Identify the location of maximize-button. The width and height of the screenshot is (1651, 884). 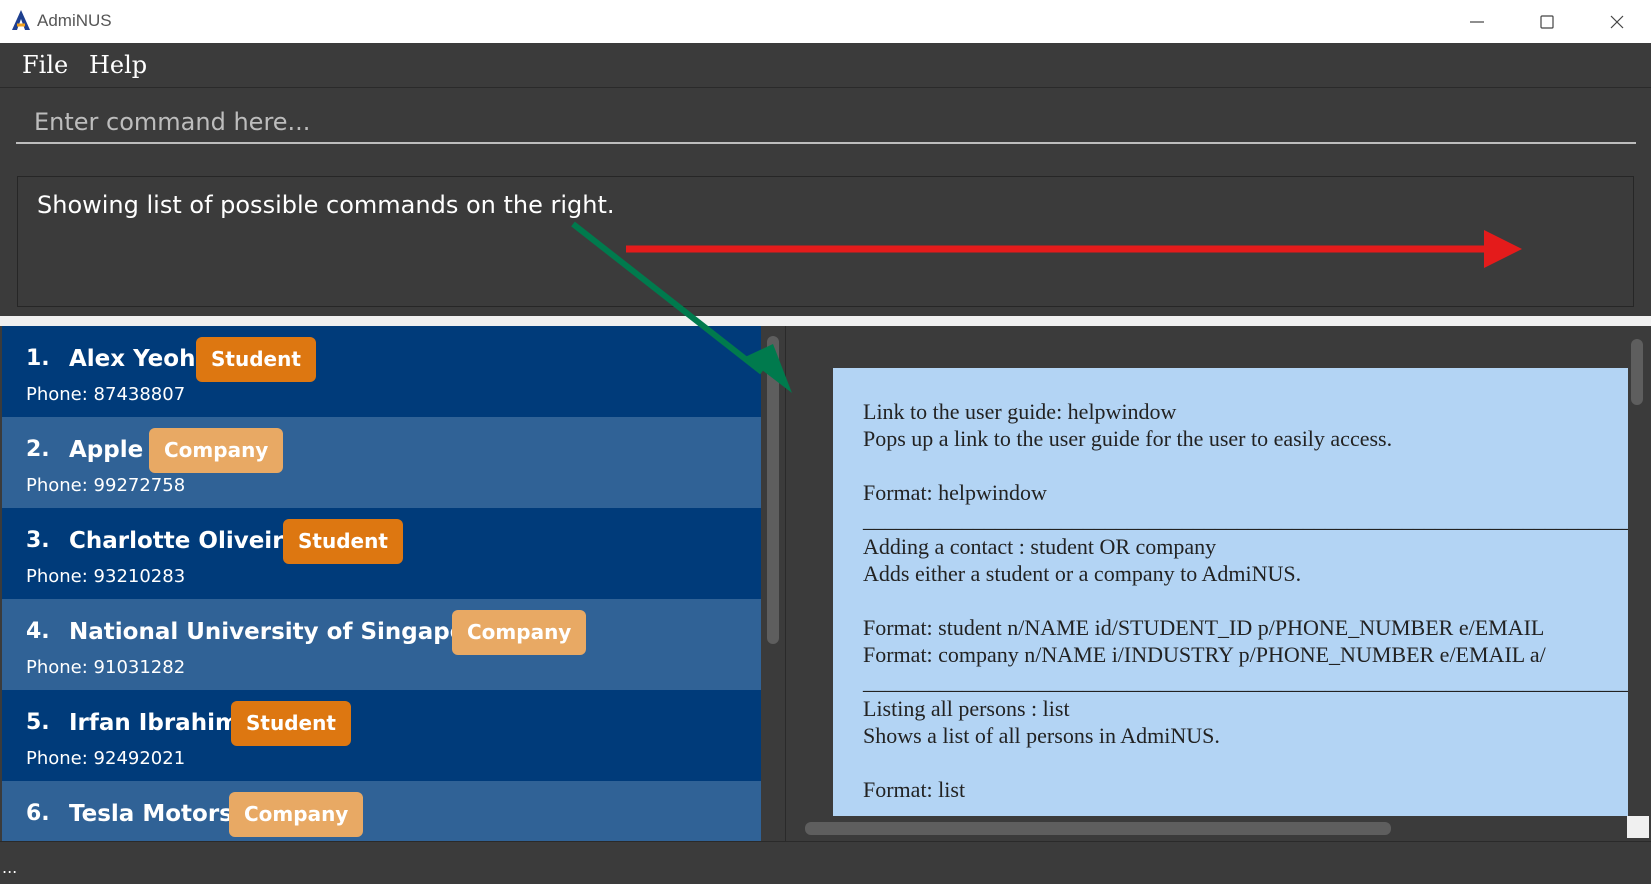
(1547, 21).